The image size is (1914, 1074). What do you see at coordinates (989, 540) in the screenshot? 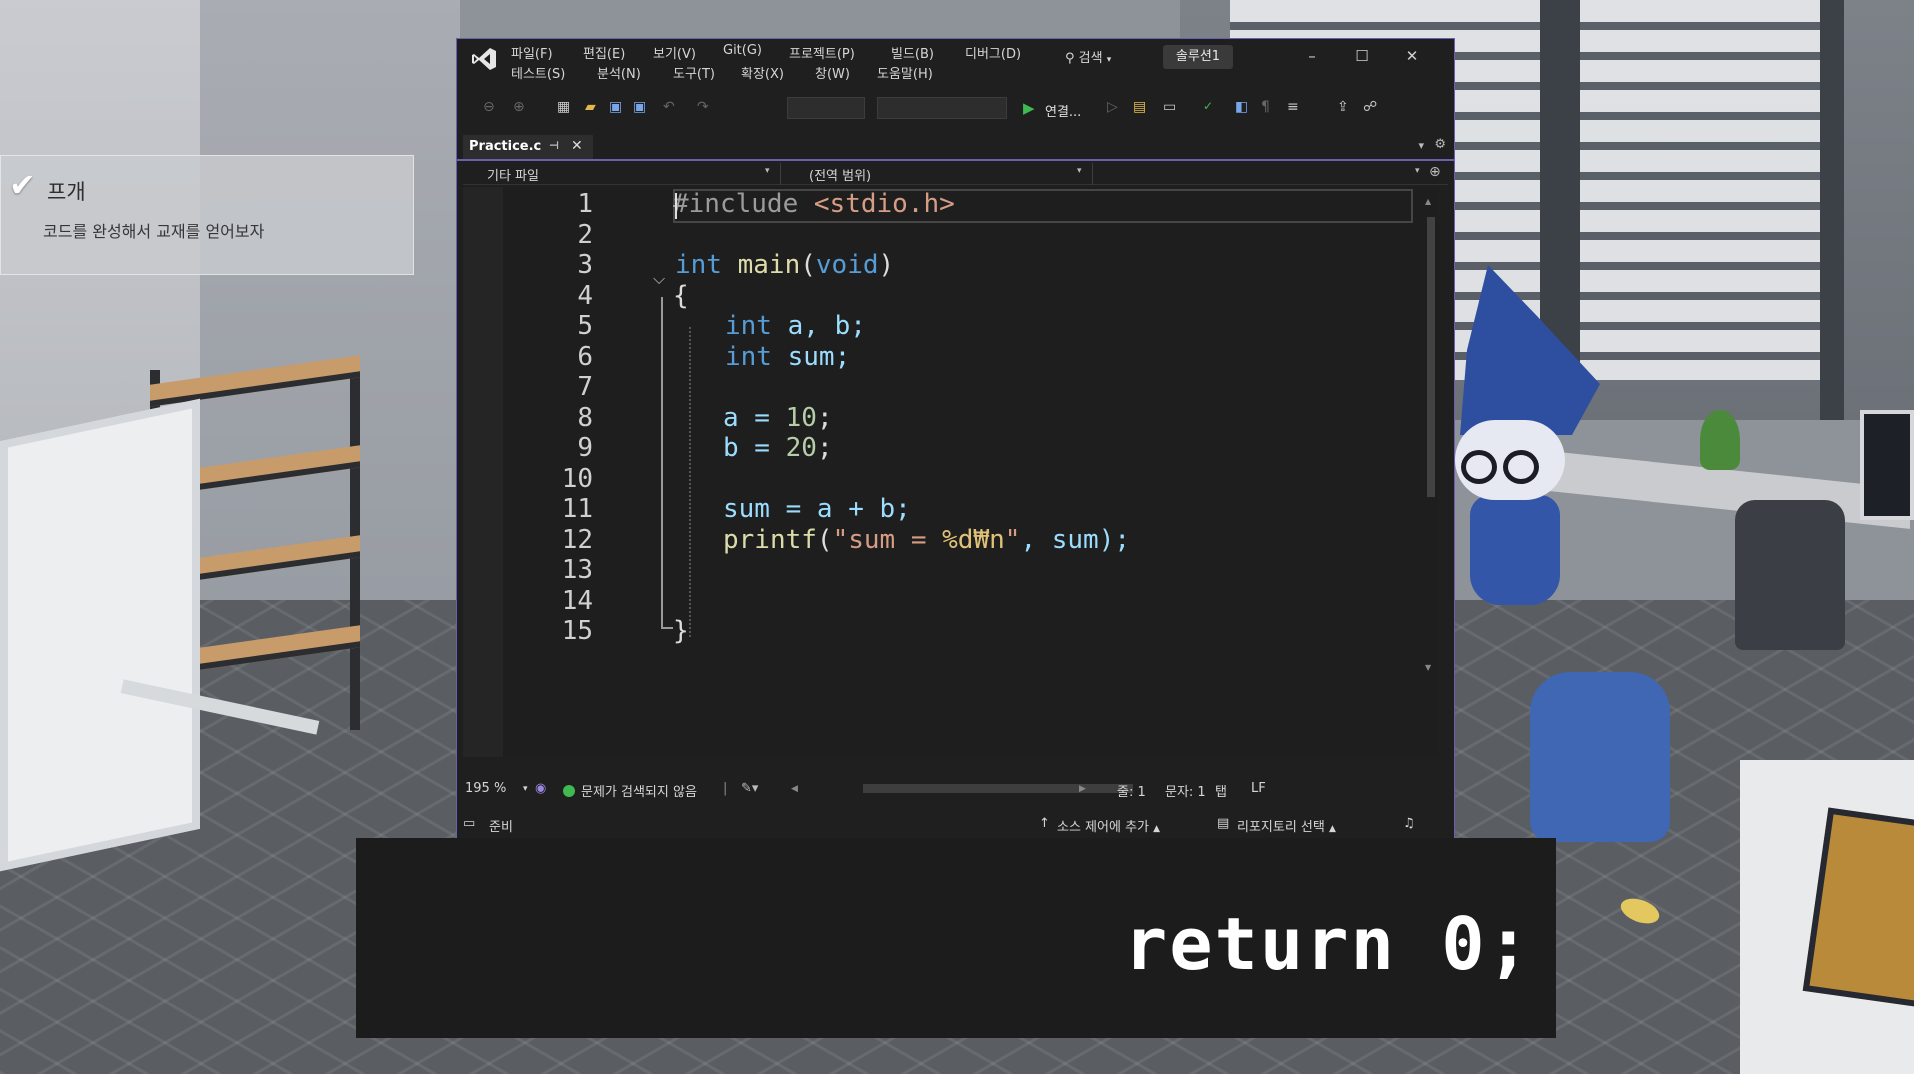
I see `escape-sequence: ₩n` at bounding box center [989, 540].